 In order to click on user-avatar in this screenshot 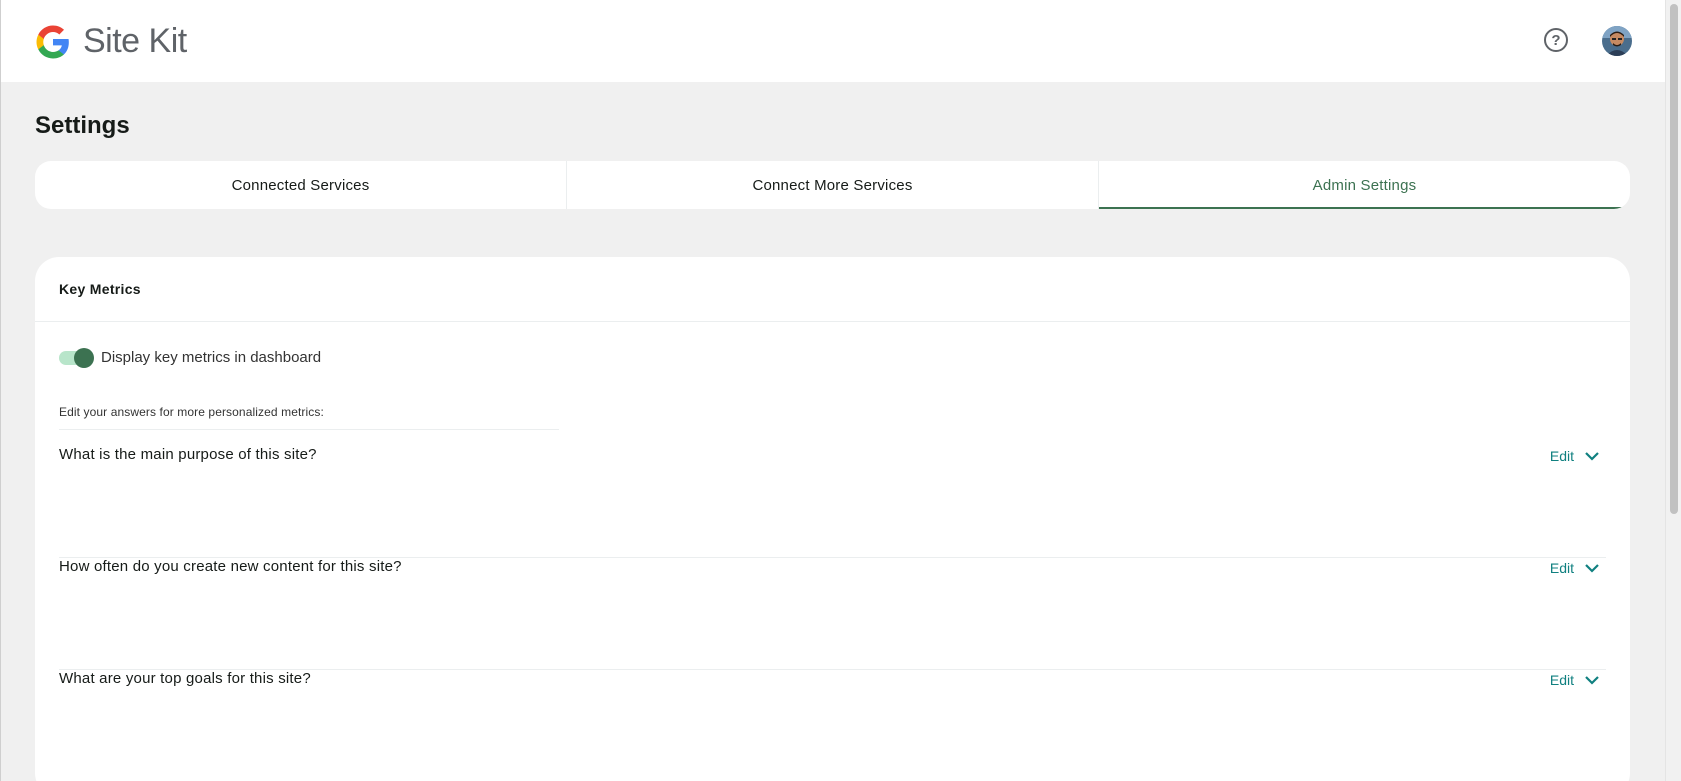, I will do `click(1617, 41)`.